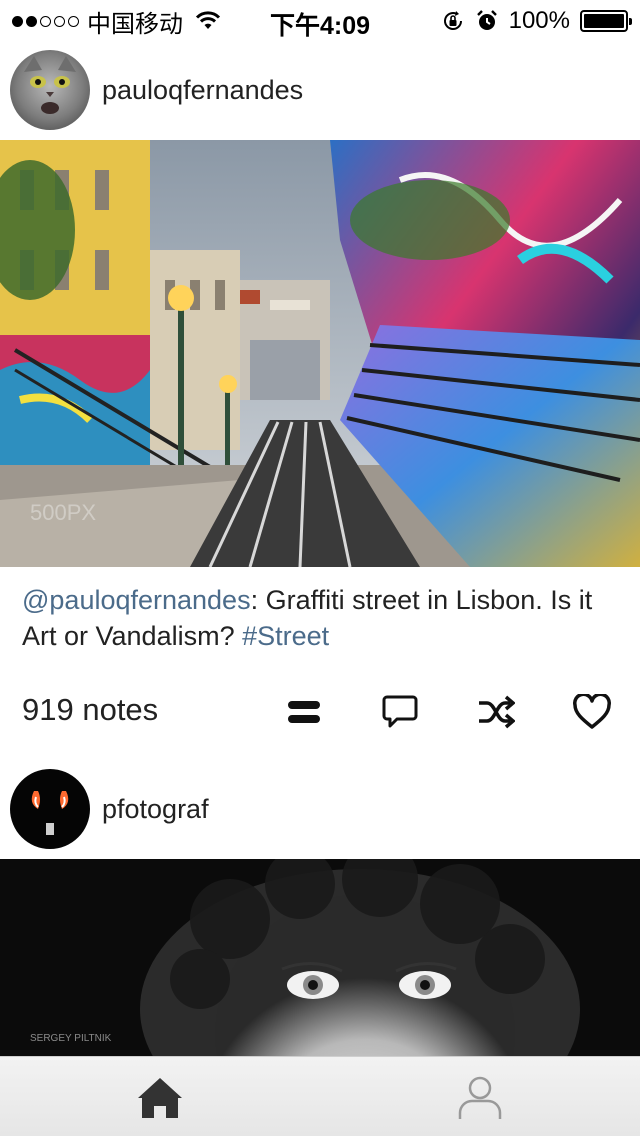 Image resolution: width=640 pixels, height=1136 pixels. What do you see at coordinates (452, 20) in the screenshot?
I see `rotation-lock-icon` at bounding box center [452, 20].